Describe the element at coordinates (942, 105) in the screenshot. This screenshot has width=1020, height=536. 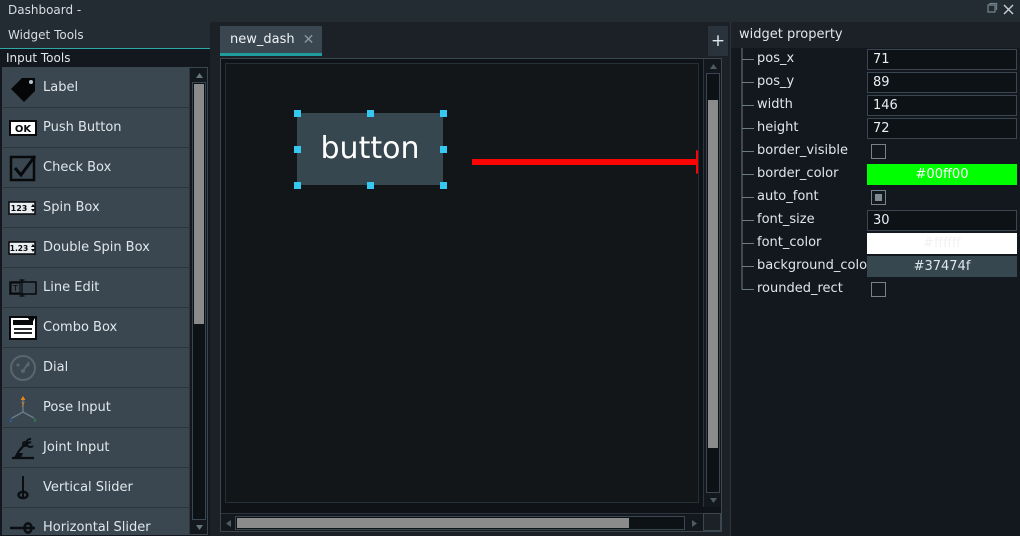
I see `property-input-width: 146` at that location.